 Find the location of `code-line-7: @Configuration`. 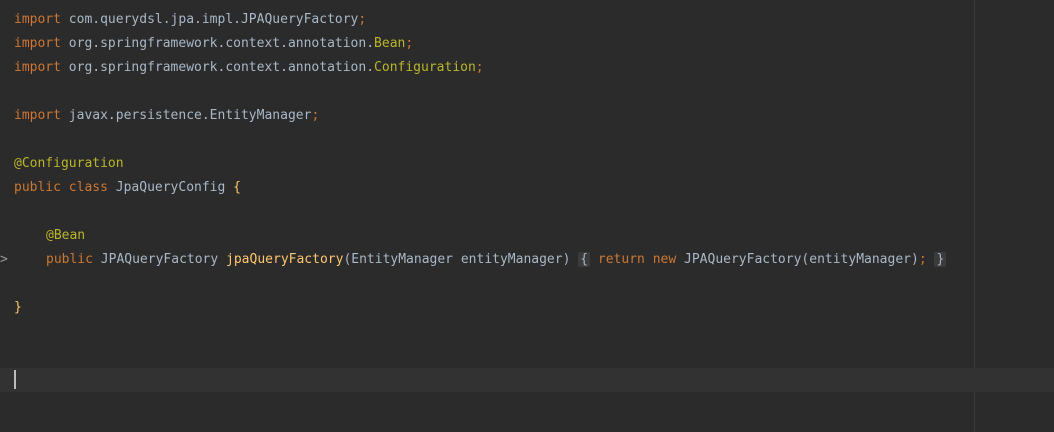

code-line-7: @Configuration is located at coordinates (69, 164).